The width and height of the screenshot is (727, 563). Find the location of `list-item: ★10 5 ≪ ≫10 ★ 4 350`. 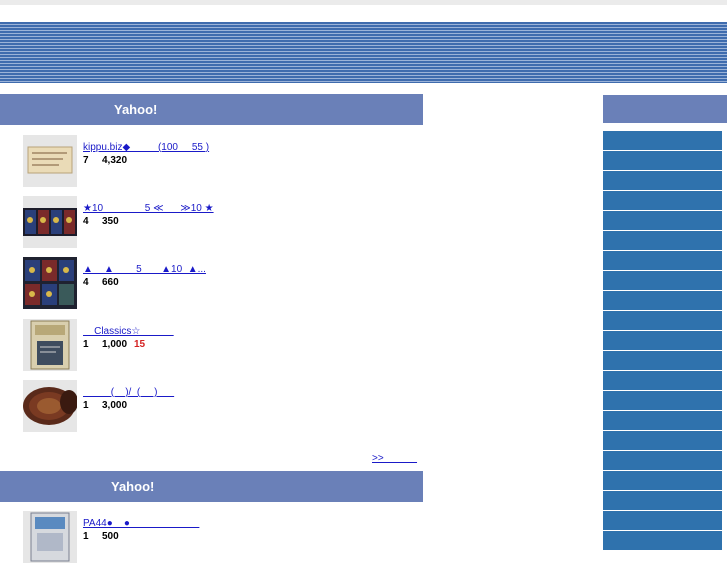

list-item: ★10 5 ≪ ≫10 ★ 4 350 is located at coordinates (223, 222).